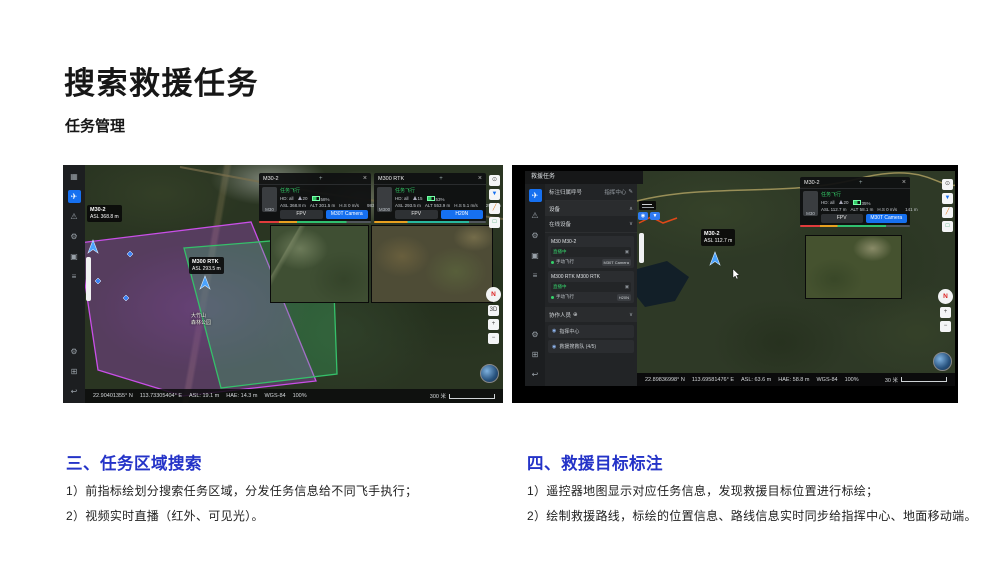 The width and height of the screenshot is (1000, 563). What do you see at coordinates (432, 264) in the screenshot?
I see `video-feed-second-drone` at bounding box center [432, 264].